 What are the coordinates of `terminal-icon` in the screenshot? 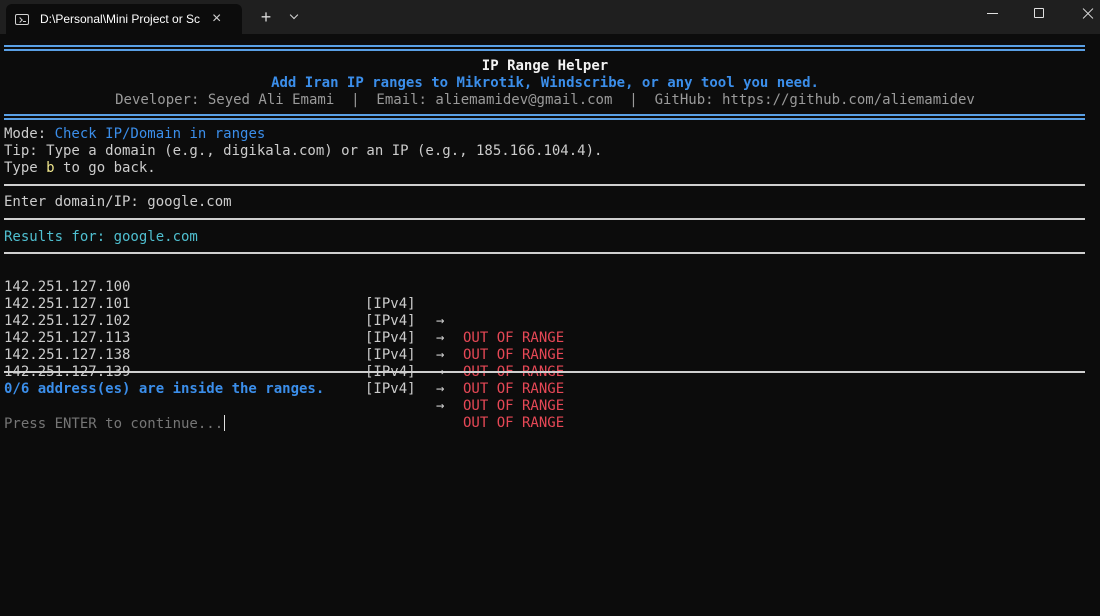 It's located at (22, 19).